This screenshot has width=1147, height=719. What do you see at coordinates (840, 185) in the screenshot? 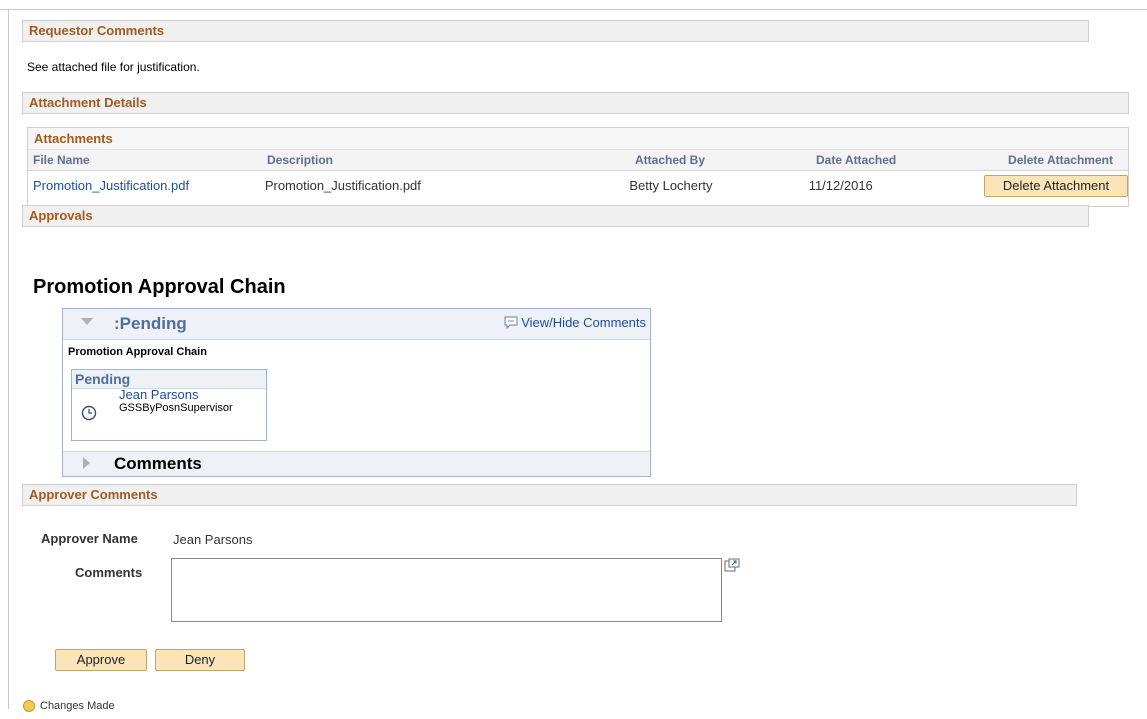
I see `attachment-date: 11/12/2016` at bounding box center [840, 185].